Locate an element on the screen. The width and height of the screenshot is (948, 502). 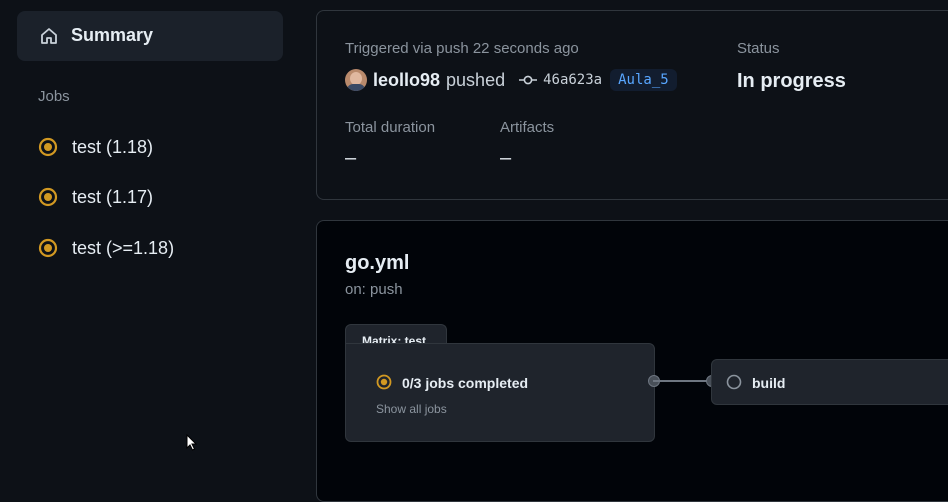
job-label: test (1.17) is located at coordinates (113, 196).